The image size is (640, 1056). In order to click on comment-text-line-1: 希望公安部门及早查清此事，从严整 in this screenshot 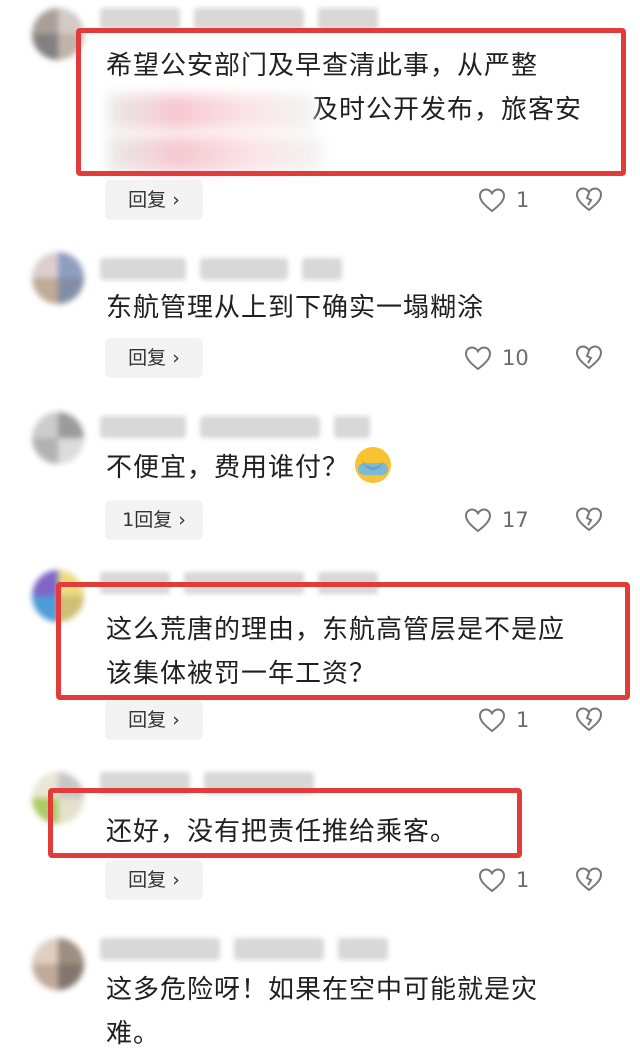, I will do `click(322, 66)`.